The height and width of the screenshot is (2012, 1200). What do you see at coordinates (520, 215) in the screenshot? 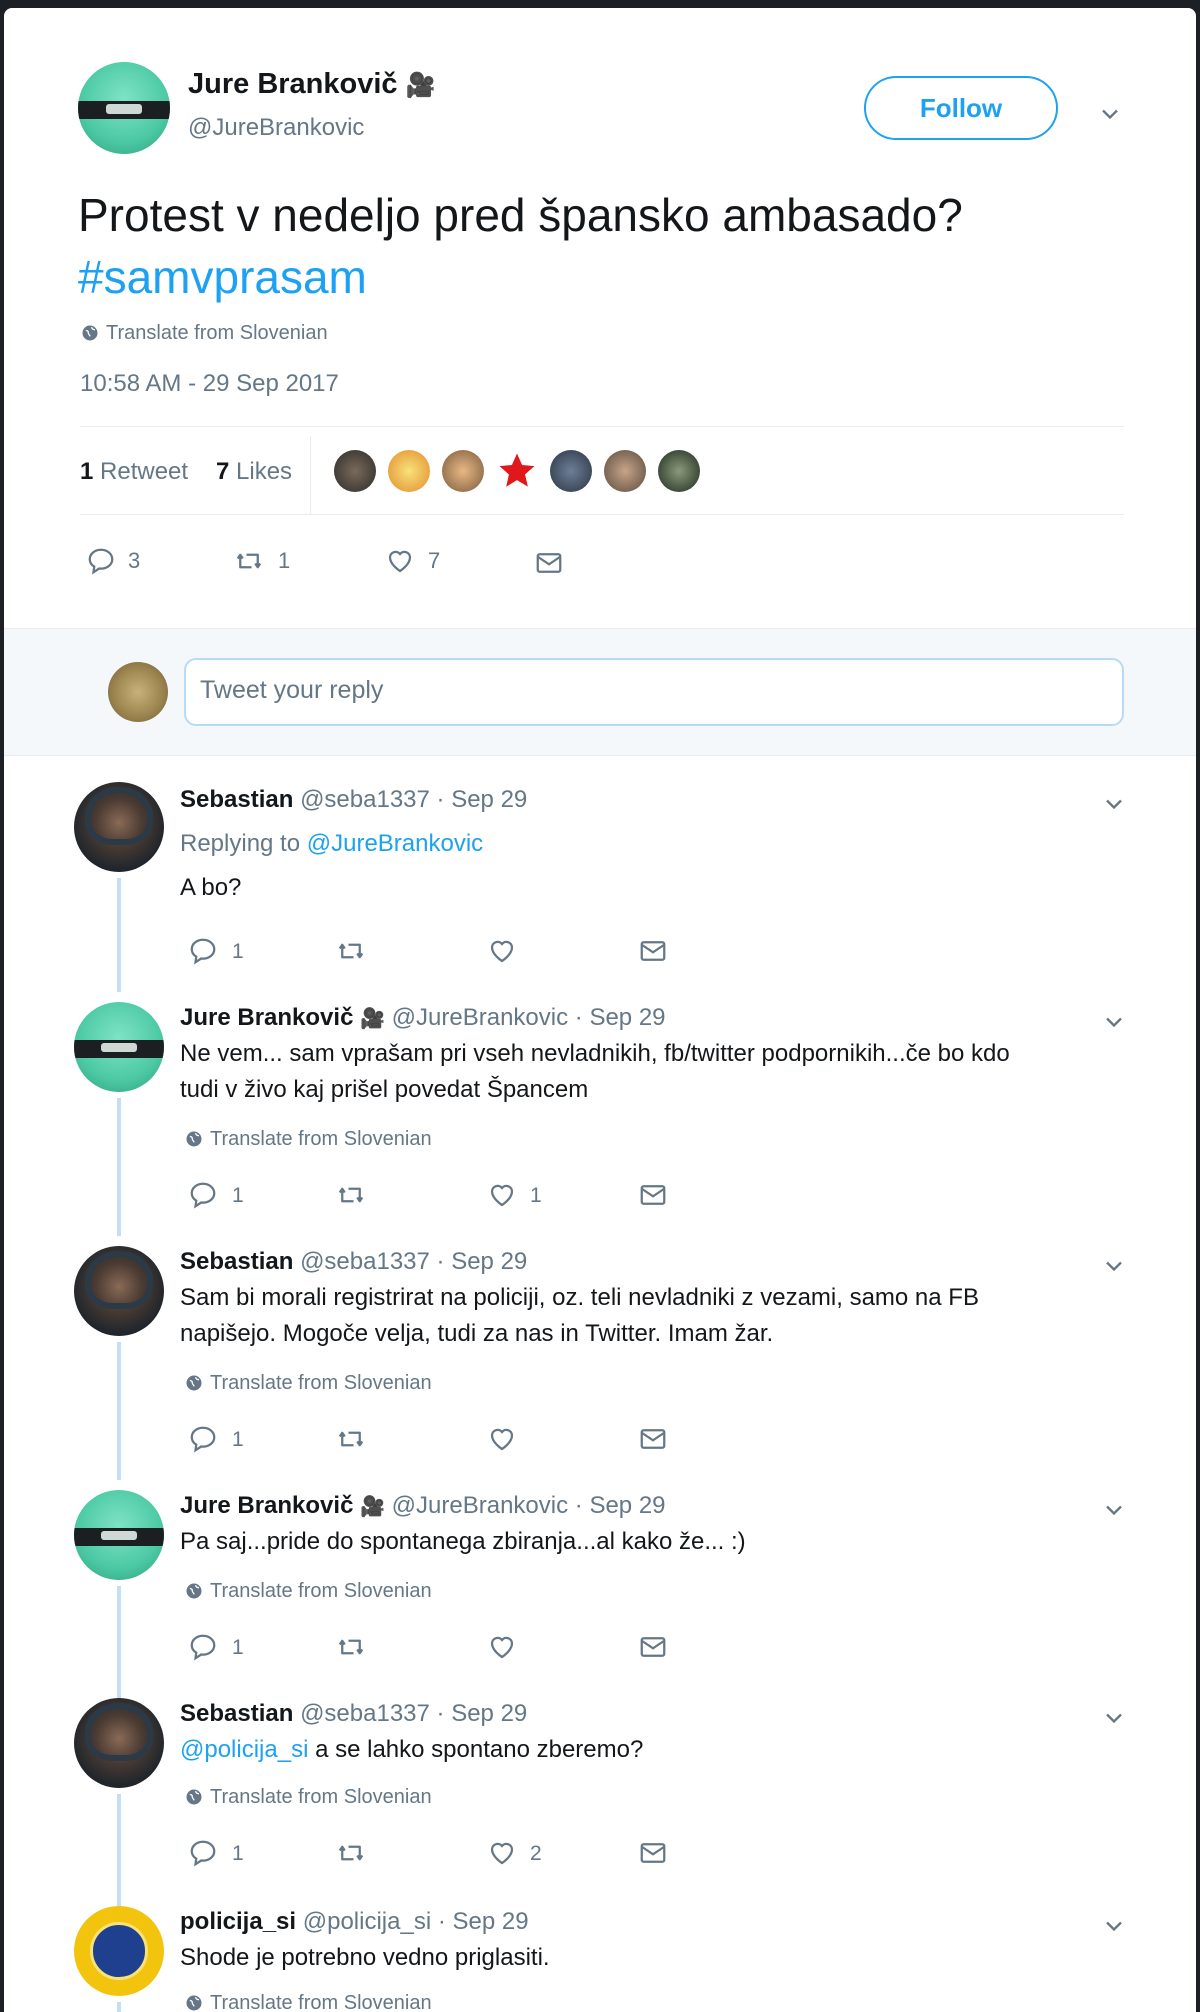
I see `tweet-text: Protest v nedeljo pred špansko ambasado?` at bounding box center [520, 215].